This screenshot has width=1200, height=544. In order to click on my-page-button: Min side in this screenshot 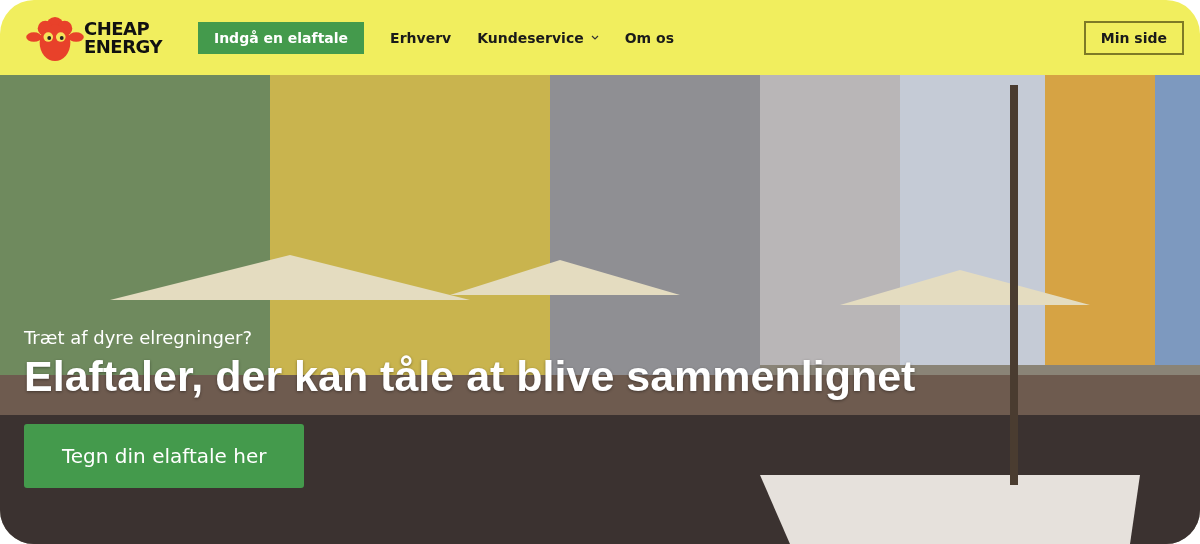, I will do `click(1133, 37)`.